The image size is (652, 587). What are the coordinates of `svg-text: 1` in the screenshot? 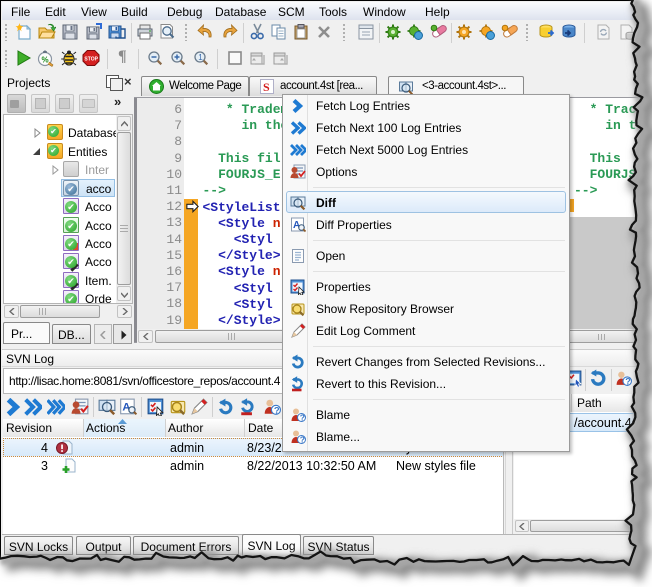 It's located at (200, 57).